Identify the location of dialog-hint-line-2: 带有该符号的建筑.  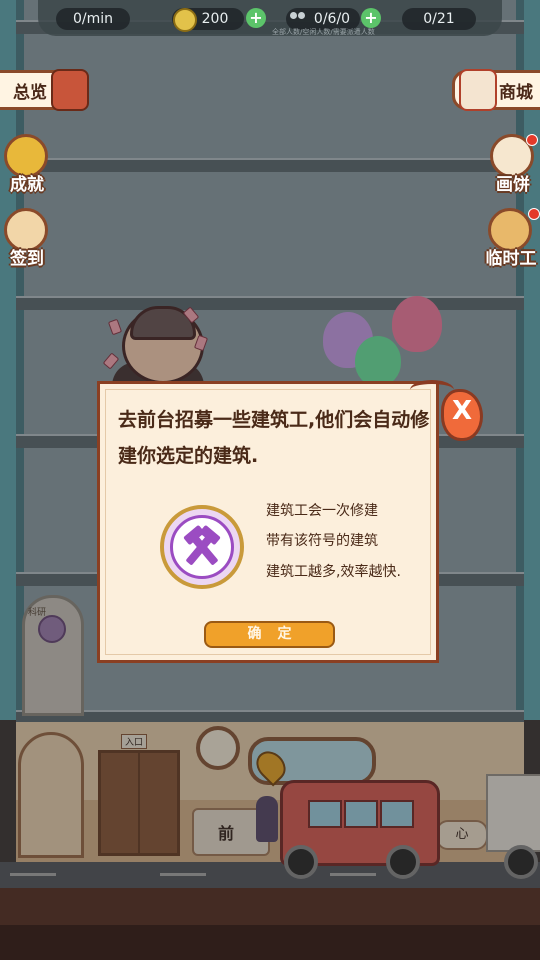
(322, 541).